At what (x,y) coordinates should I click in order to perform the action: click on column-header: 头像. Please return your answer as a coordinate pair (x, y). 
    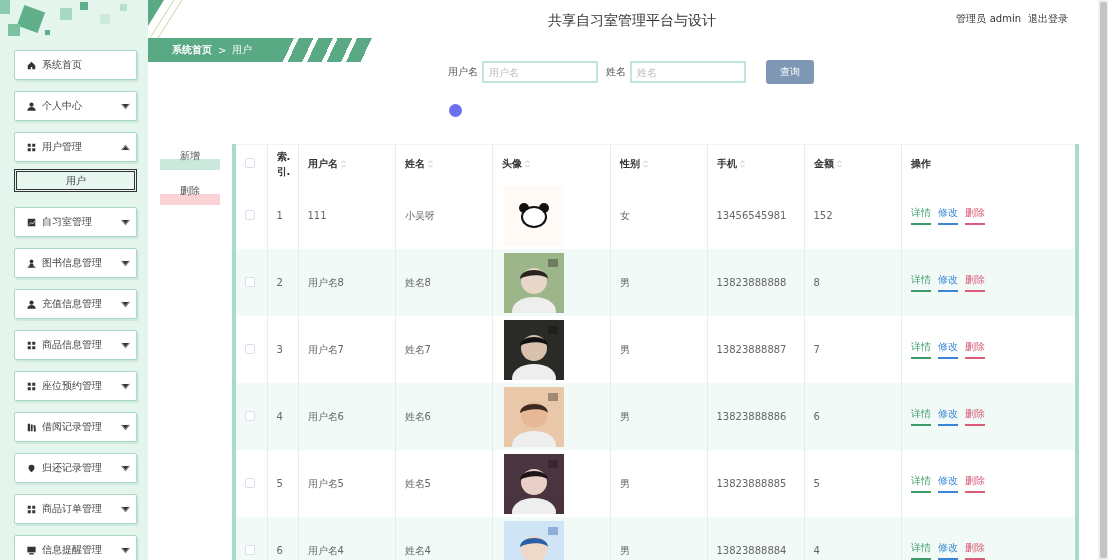
    Looking at the image, I should click on (511, 163).